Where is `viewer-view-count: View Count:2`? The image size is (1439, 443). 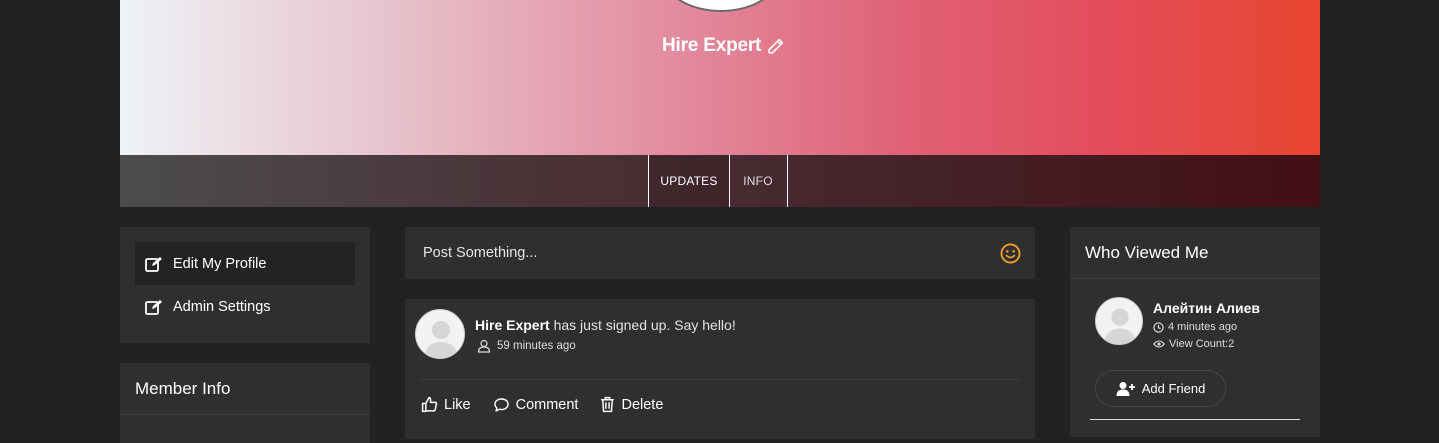 viewer-view-count: View Count:2 is located at coordinates (1206, 344).